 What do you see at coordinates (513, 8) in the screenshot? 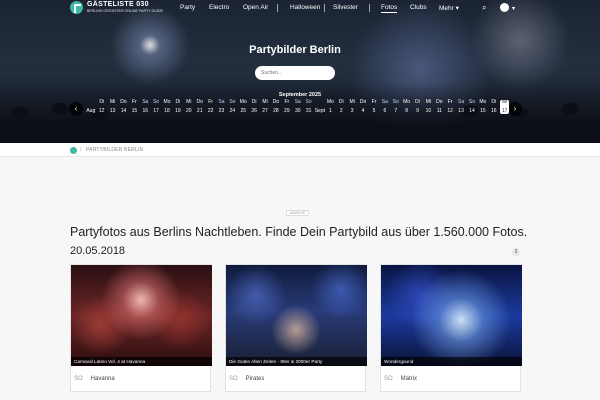
I see `chevron-down-icon: ▾` at bounding box center [513, 8].